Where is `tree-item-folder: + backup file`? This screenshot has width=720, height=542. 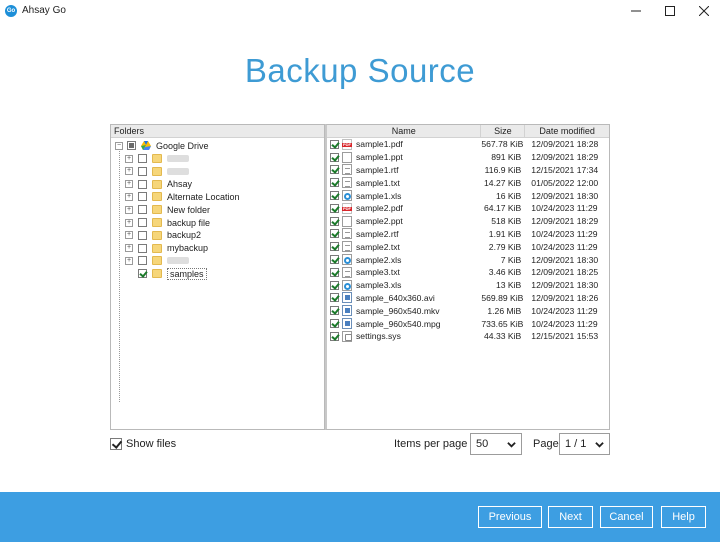 tree-item-folder: + backup file is located at coordinates (167, 222).